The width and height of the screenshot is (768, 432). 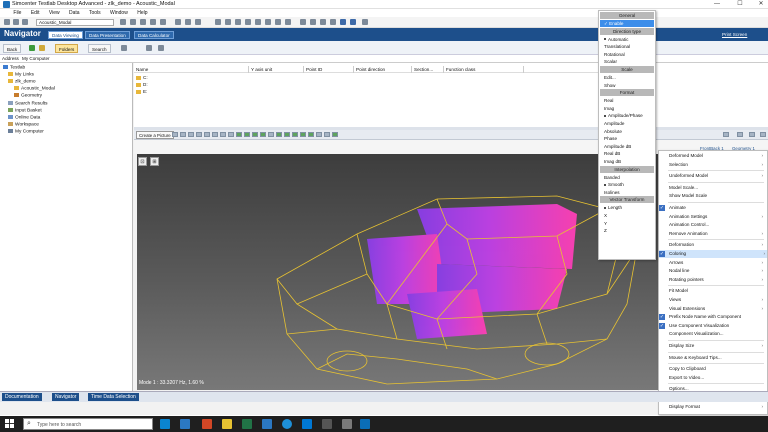 I want to click on tree-item: Online Data, so click(x=24, y=118).